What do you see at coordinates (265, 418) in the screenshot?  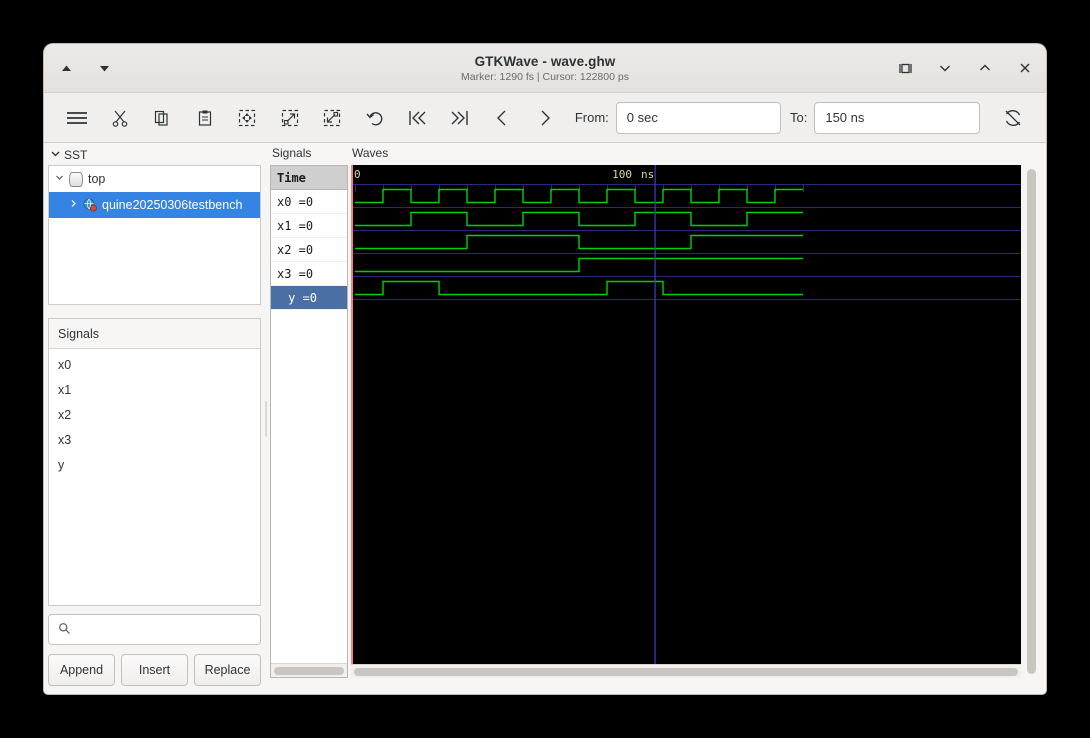 I see `panel-divider` at bounding box center [265, 418].